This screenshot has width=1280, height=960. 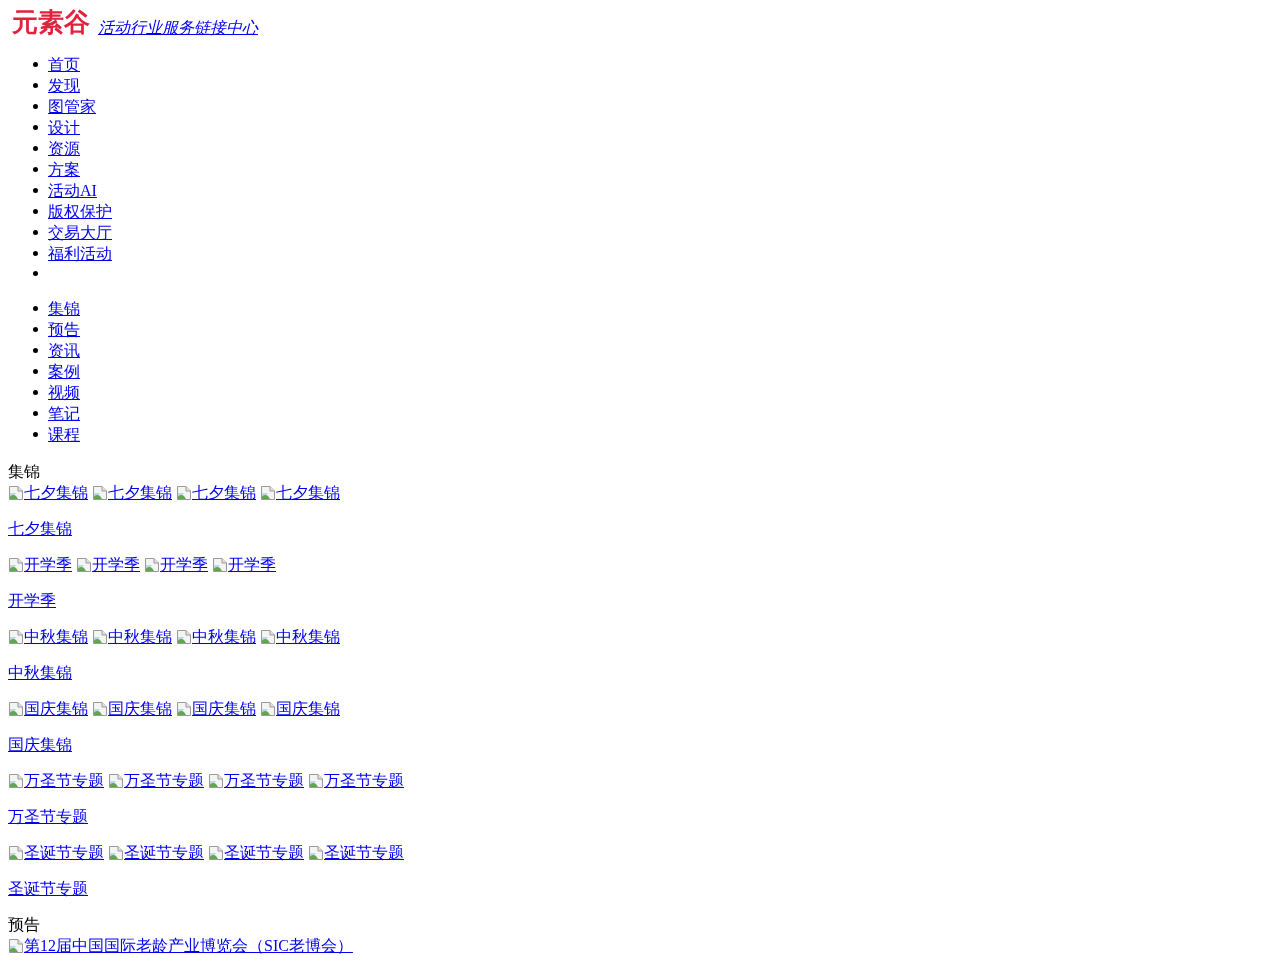 I want to click on nav-link: 资源, so click(x=64, y=148).